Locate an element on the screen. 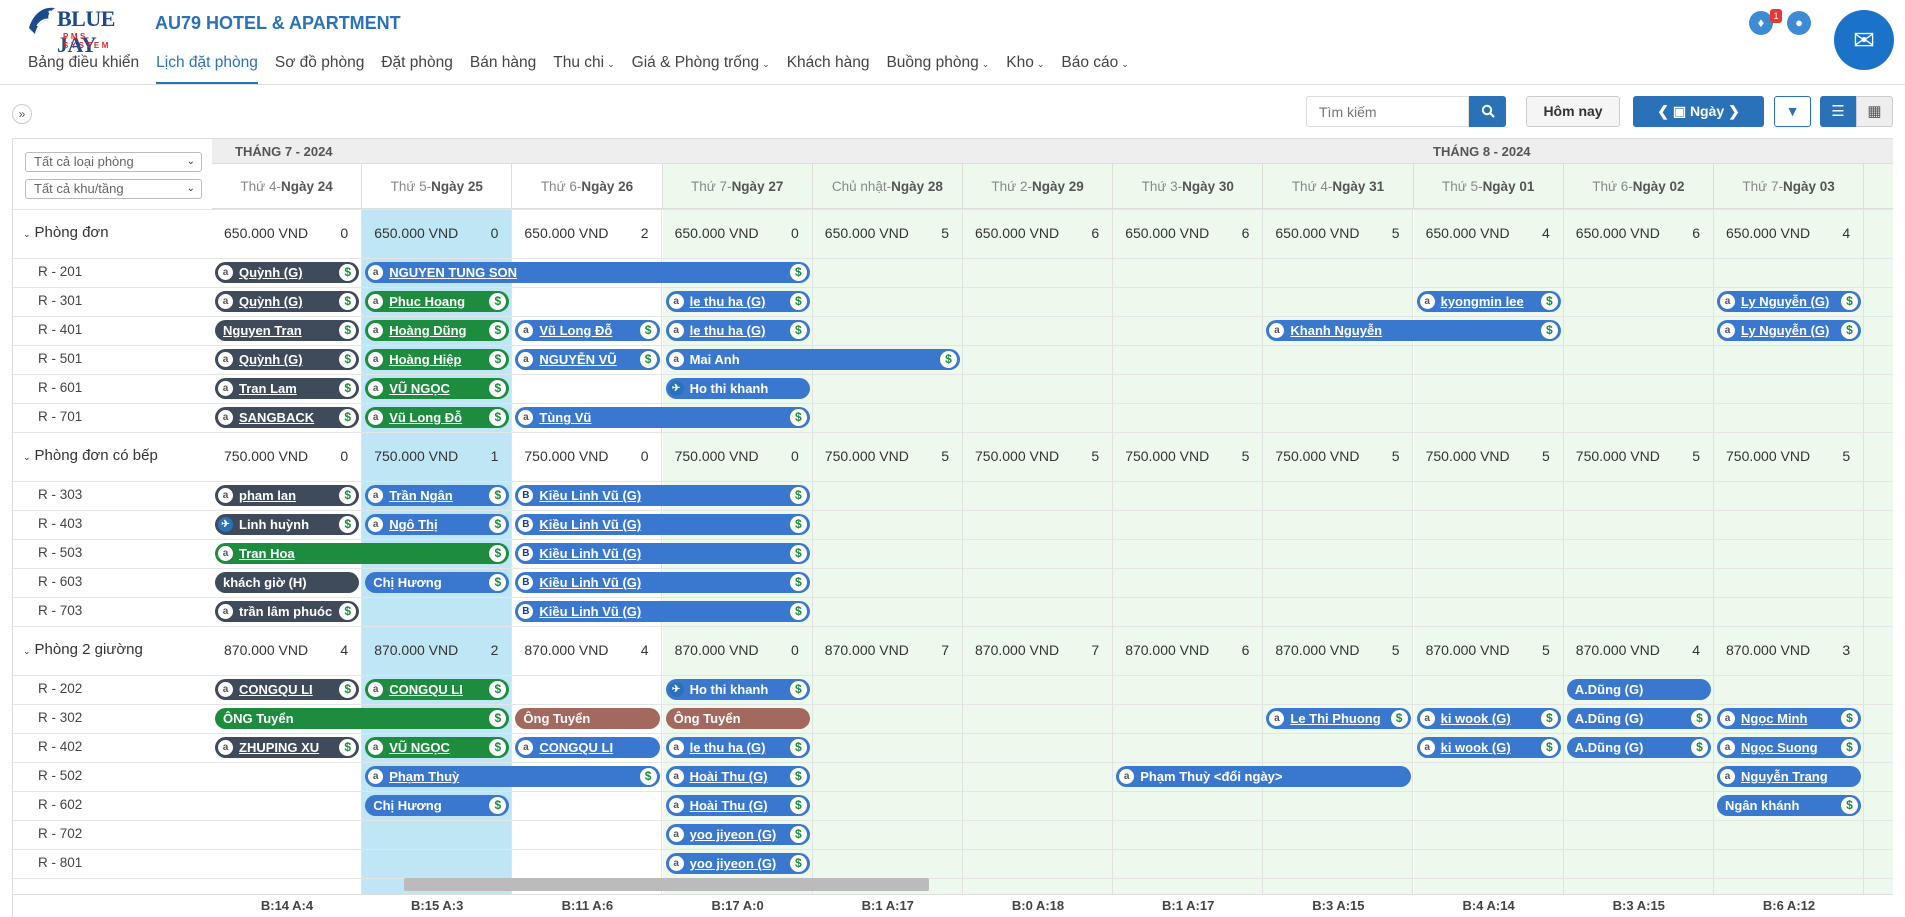  logo: BLUE JAY PMS SYSTEM is located at coordinates (79, 30).